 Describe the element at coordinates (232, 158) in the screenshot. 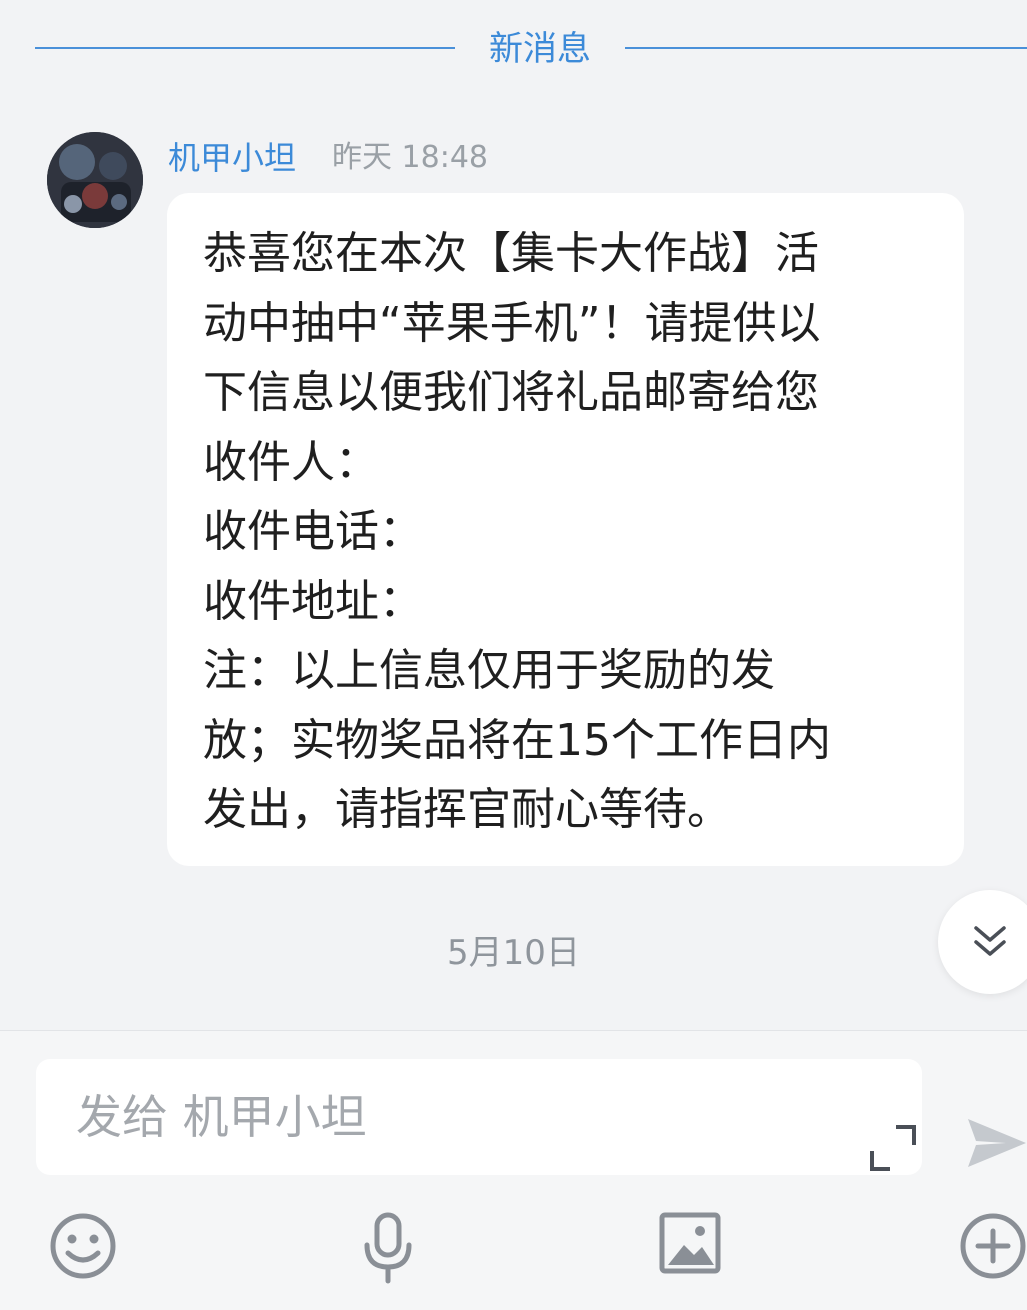

I see `sender-name: 机甲小坦` at that location.